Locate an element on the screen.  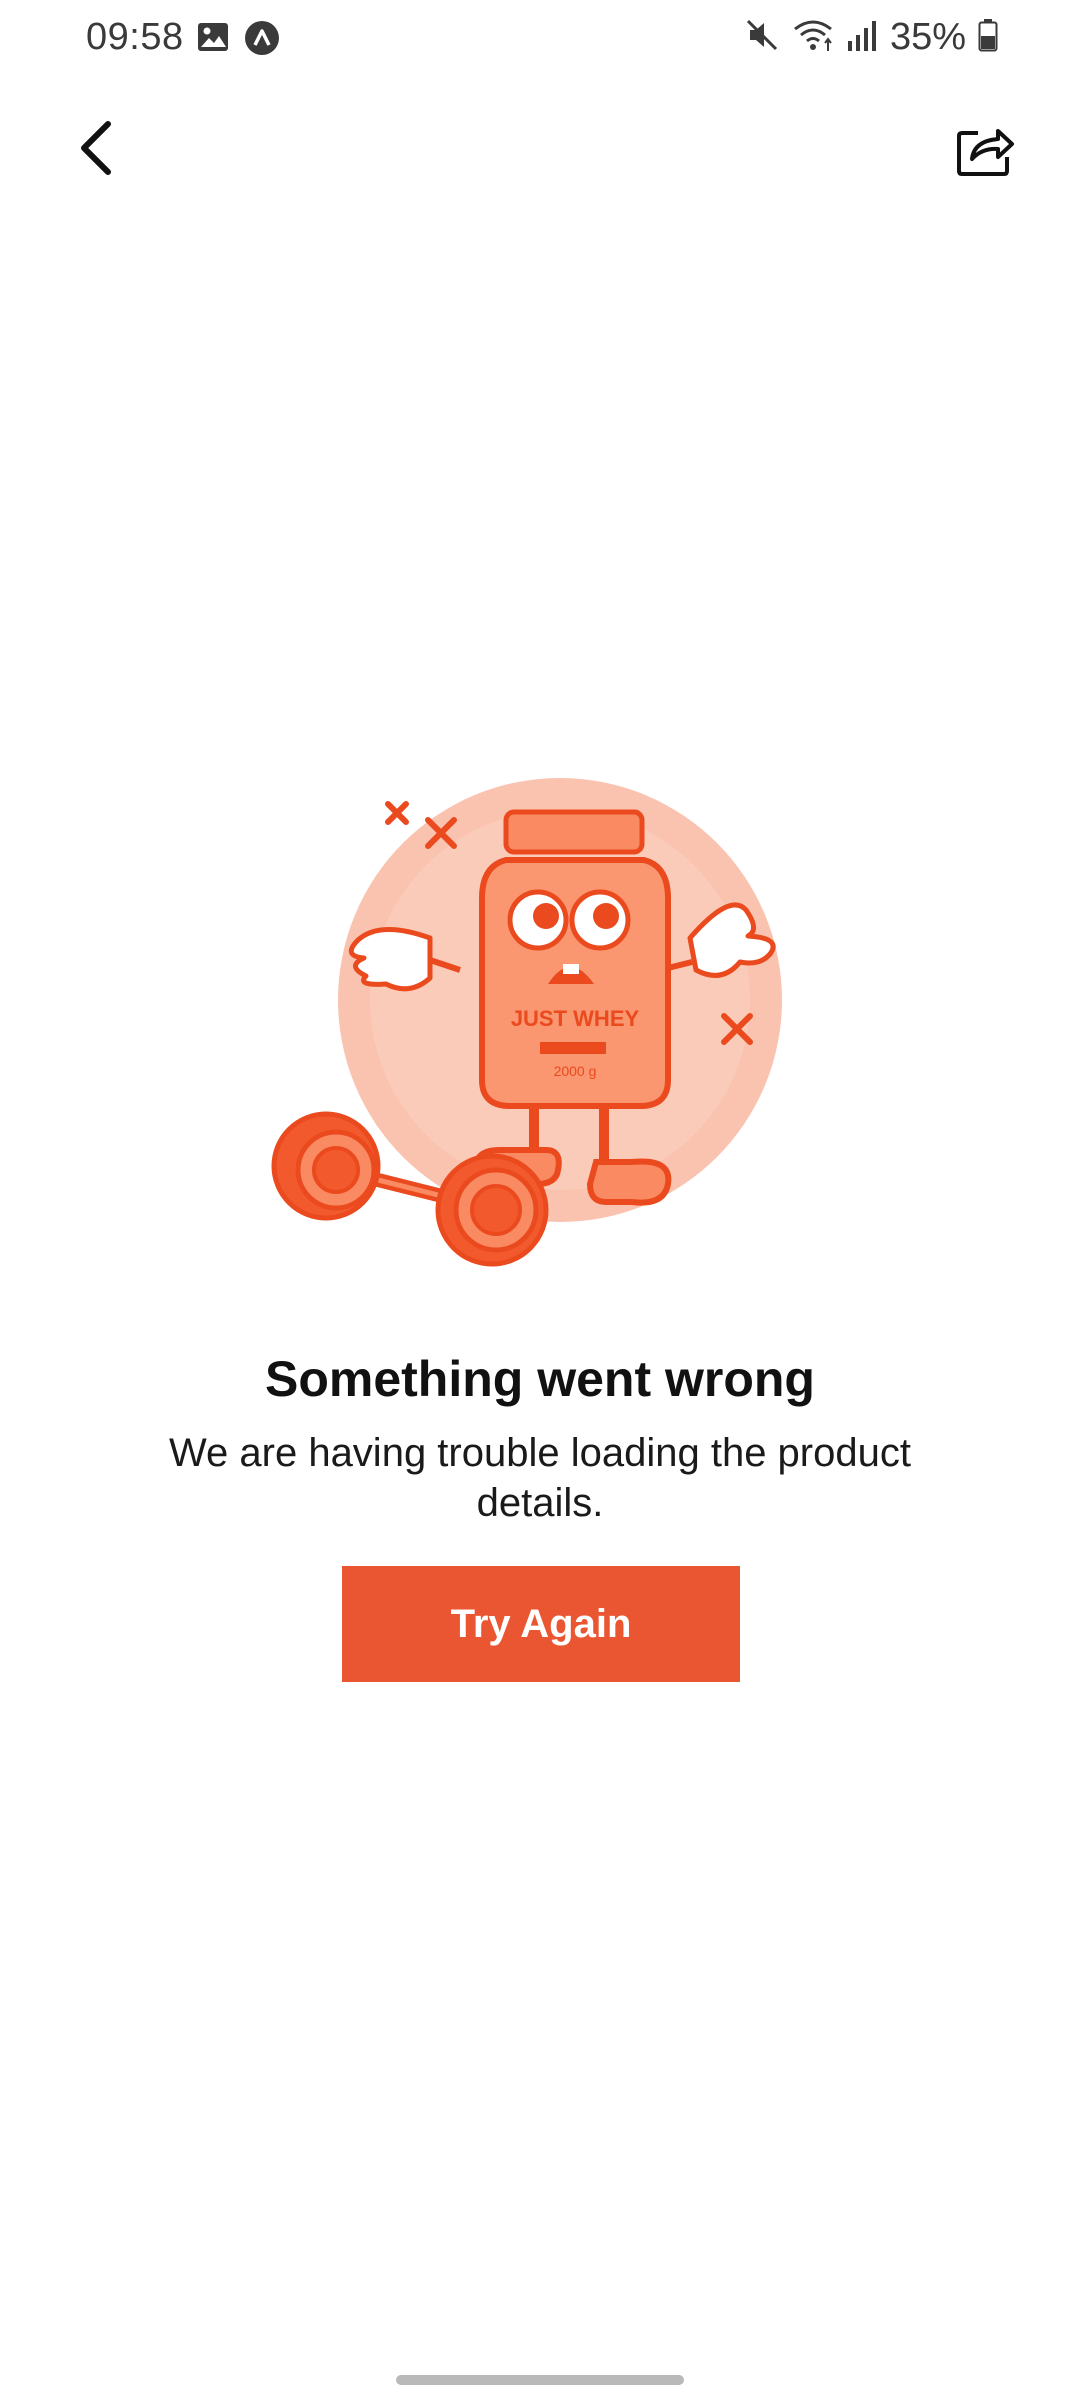
battery-percentage: 35% is located at coordinates (927, 37).